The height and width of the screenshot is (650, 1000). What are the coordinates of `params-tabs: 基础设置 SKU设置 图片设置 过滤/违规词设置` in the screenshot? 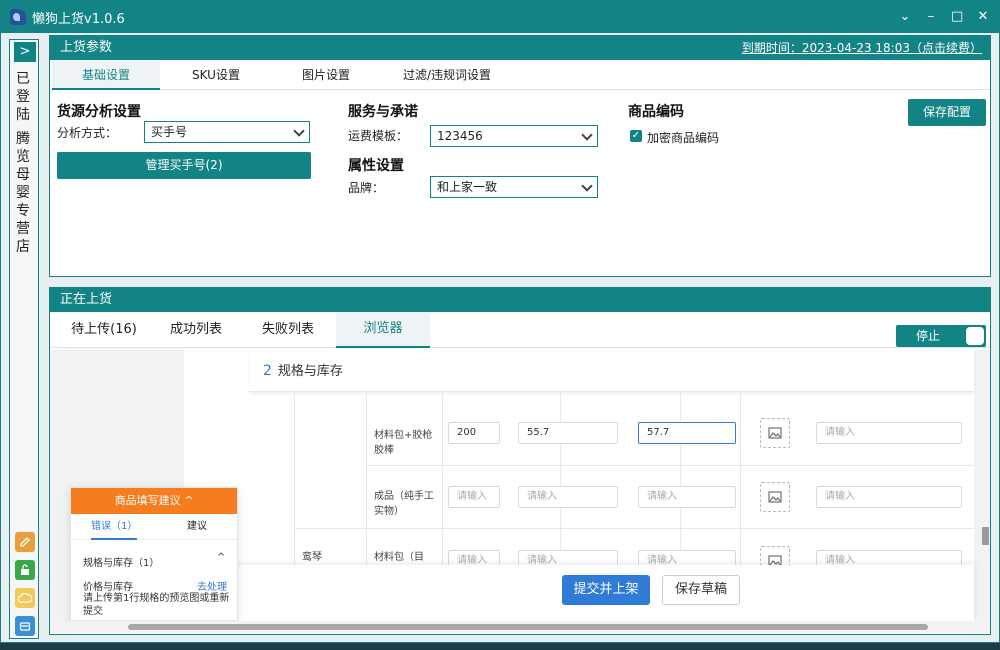 It's located at (520, 75).